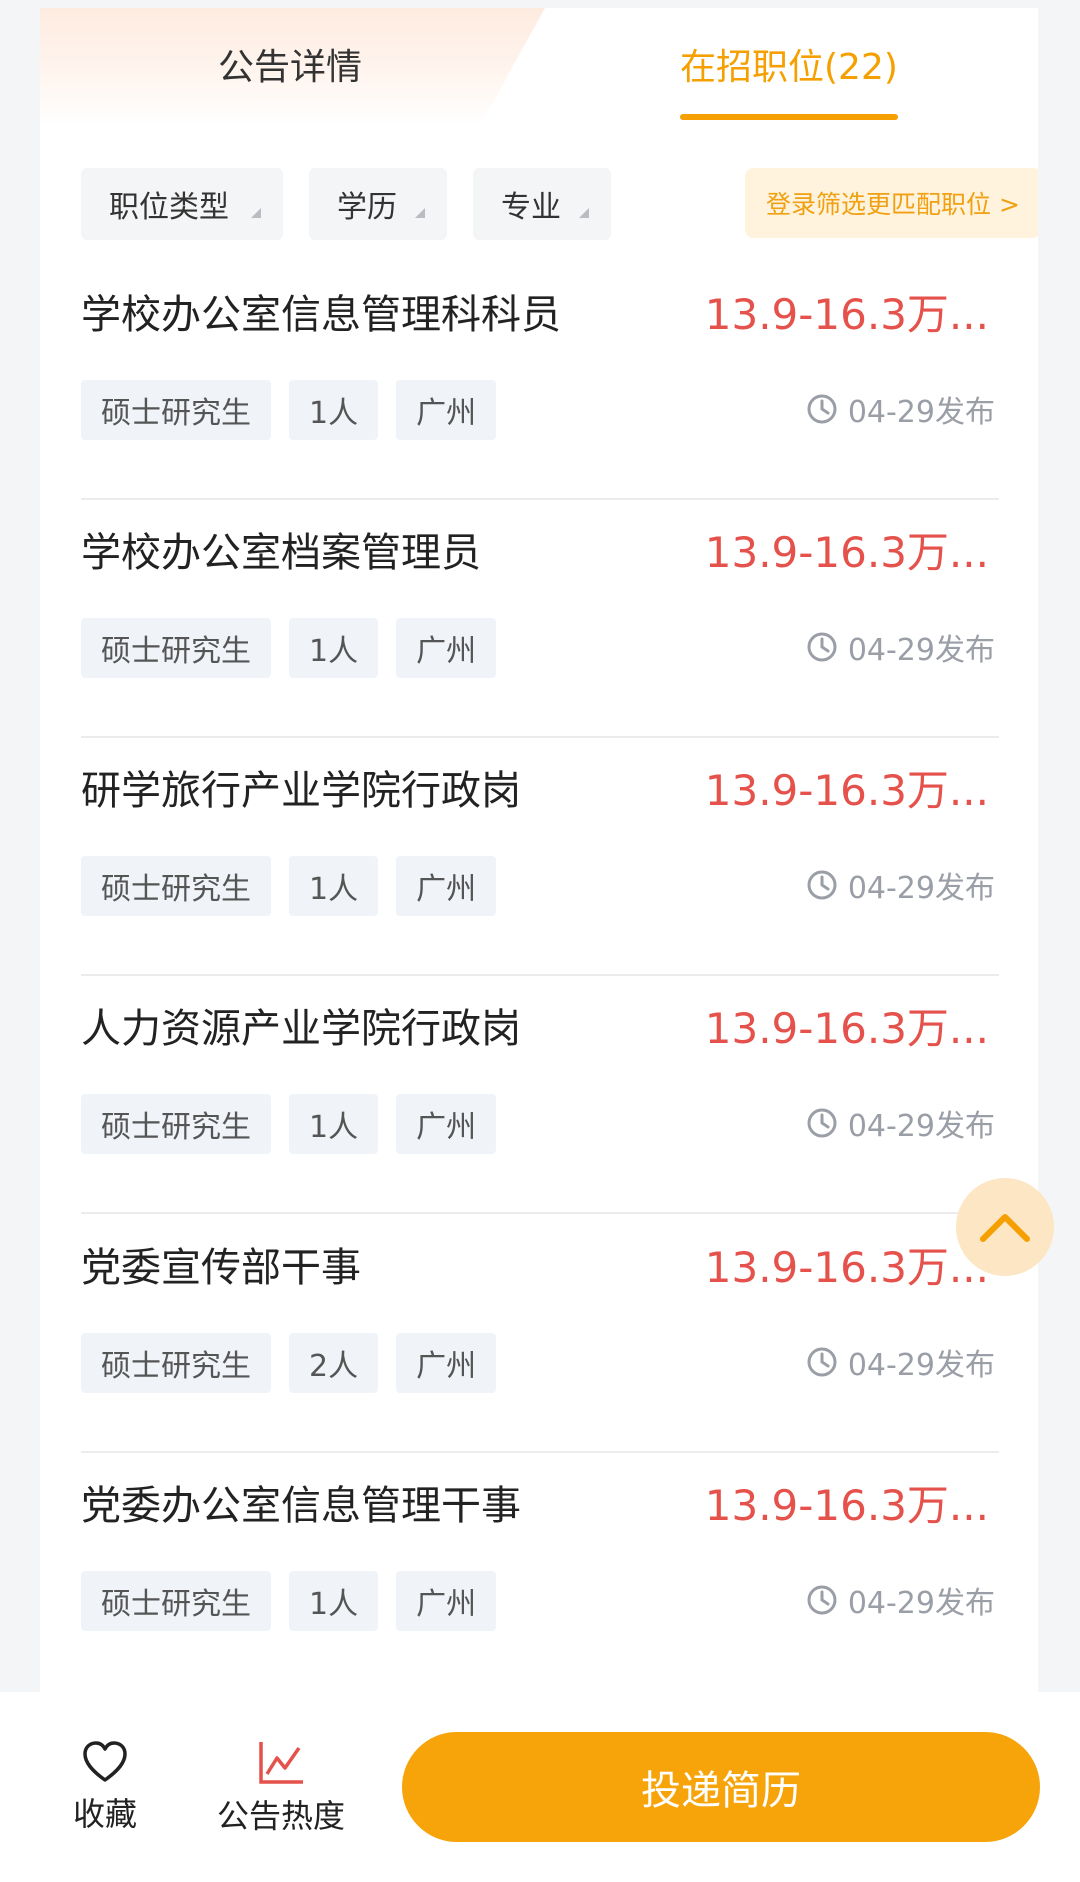 This screenshot has width=1080, height=1882. What do you see at coordinates (221, 1268) in the screenshot?
I see `job-title: 党委宣传部干事` at bounding box center [221, 1268].